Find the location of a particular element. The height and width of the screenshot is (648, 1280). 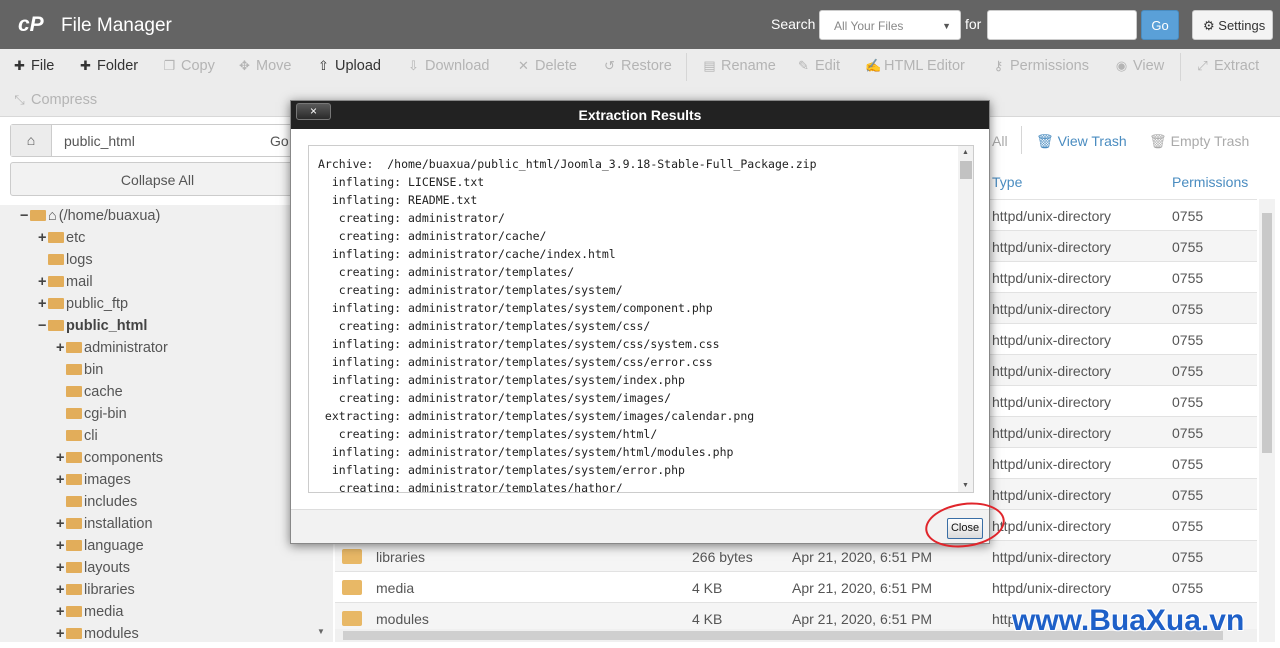

permissions-button: ⚷ Permissions is located at coordinates (1040, 66).